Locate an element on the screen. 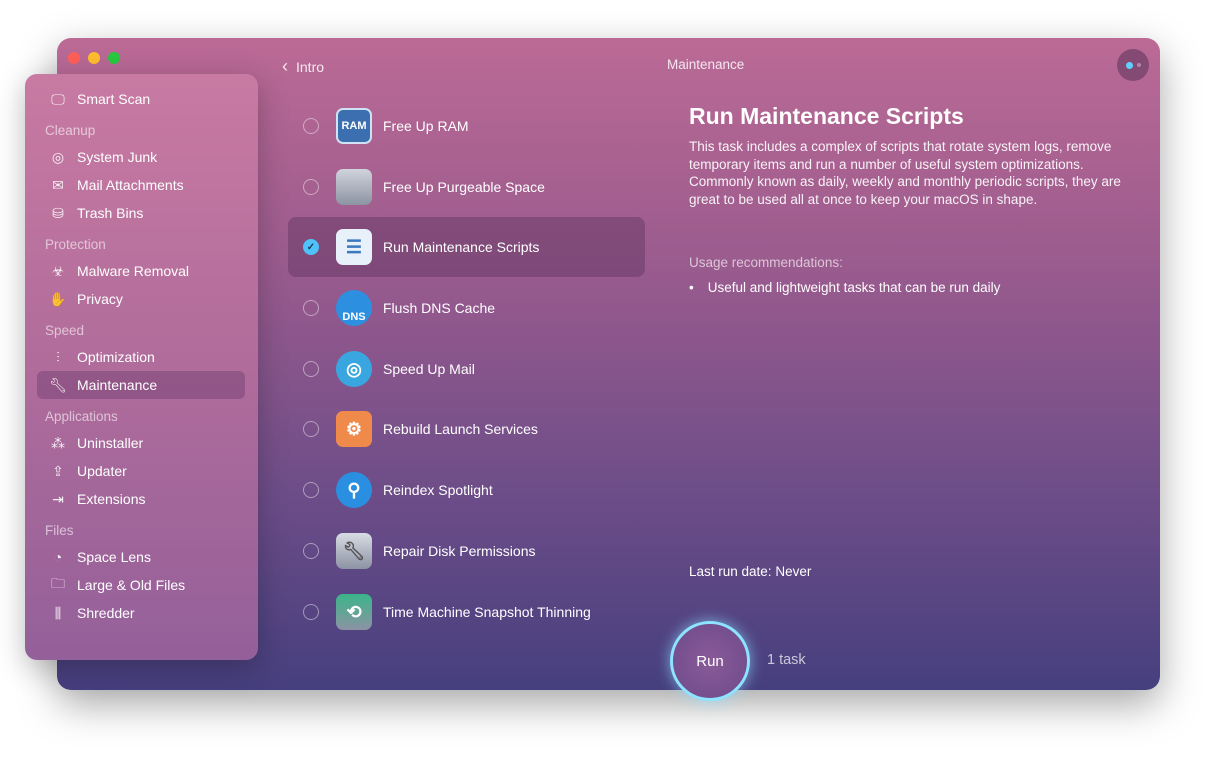 This screenshot has width=1216, height=765. section-header: Protection is located at coordinates (75, 244).